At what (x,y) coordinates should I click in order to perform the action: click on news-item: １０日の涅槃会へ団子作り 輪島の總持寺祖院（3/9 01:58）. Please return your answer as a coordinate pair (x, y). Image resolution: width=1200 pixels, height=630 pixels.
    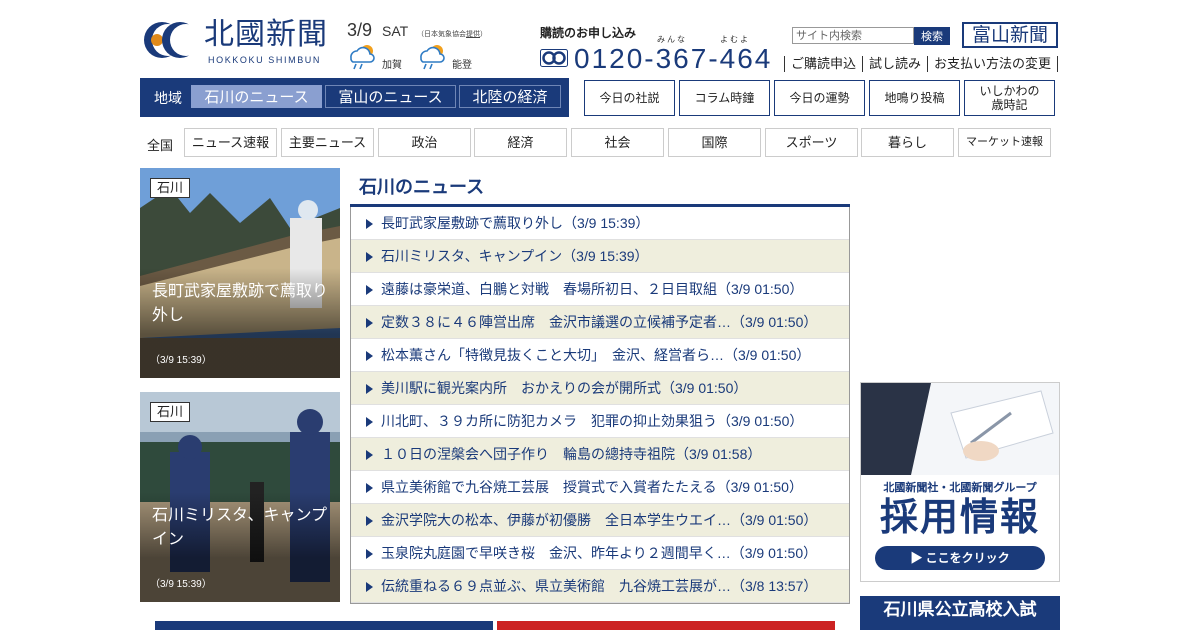
    Looking at the image, I should click on (600, 454).